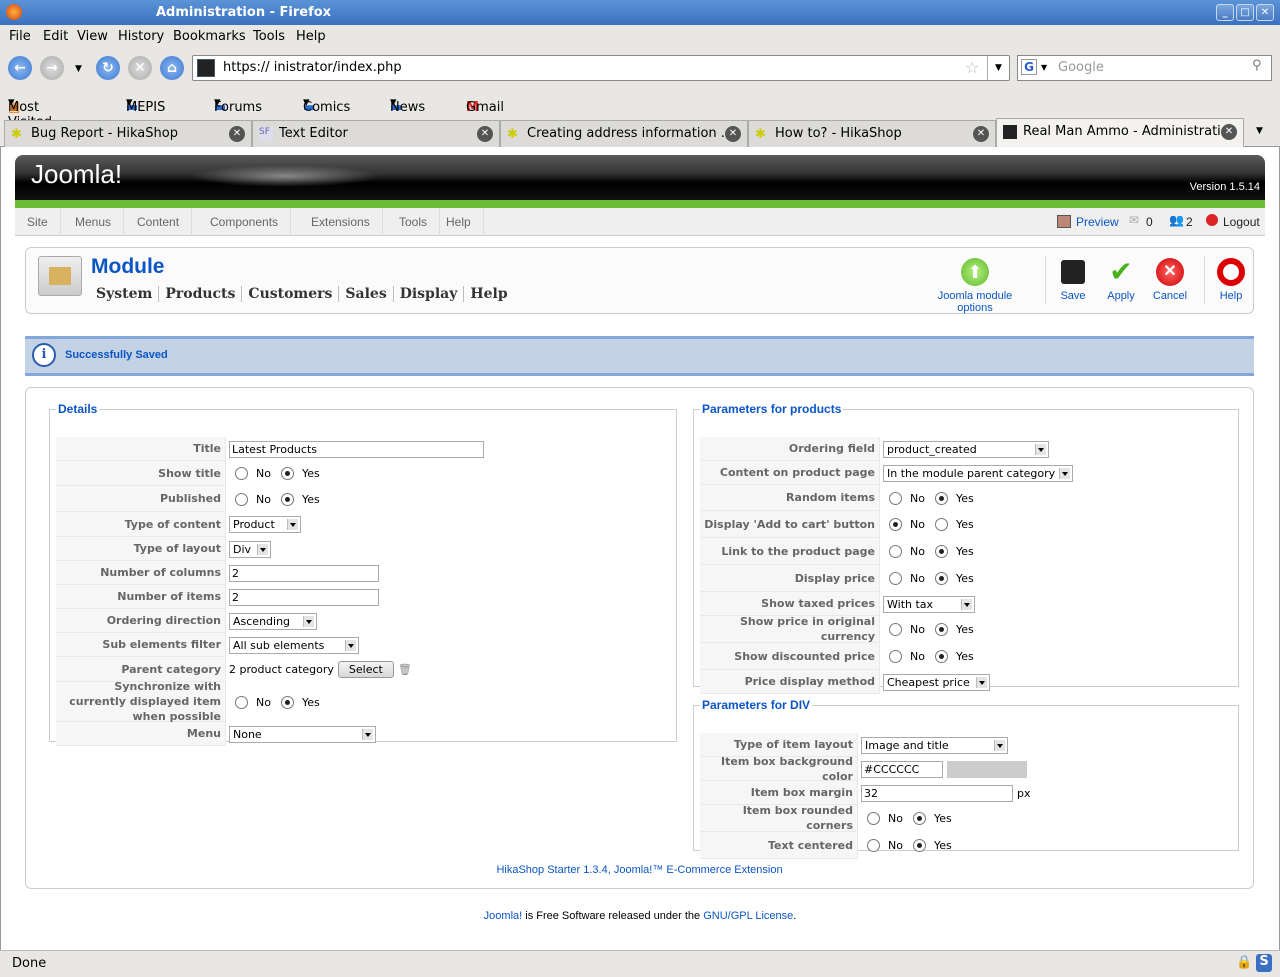 Image resolution: width=1280 pixels, height=977 pixels. What do you see at coordinates (1121, 280) in the screenshot?
I see `apply-button: ✔ Apply` at bounding box center [1121, 280].